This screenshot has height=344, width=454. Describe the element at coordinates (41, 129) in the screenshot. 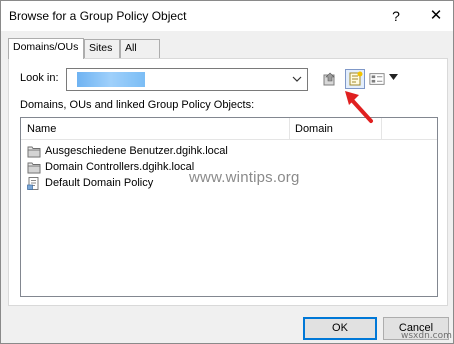

I see `column-header-name: Name` at that location.